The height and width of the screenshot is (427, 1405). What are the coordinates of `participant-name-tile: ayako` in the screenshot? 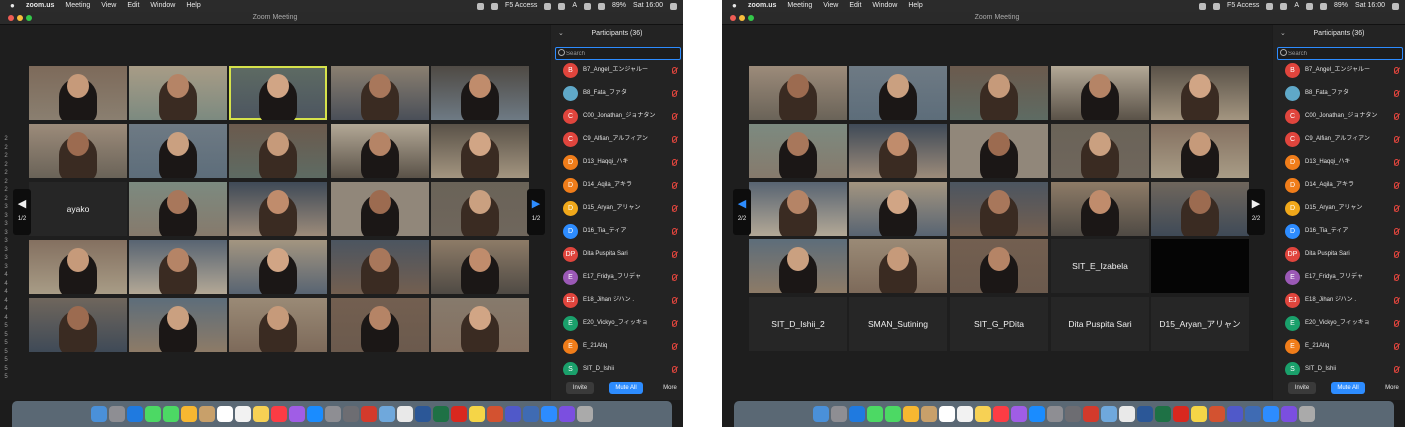 It's located at (78, 209).